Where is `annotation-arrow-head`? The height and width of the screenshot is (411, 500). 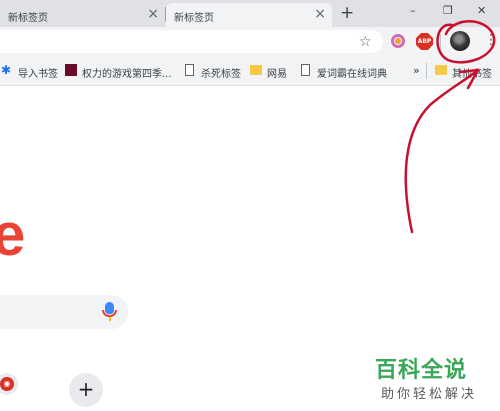 annotation-arrow-head is located at coordinates (469, 79).